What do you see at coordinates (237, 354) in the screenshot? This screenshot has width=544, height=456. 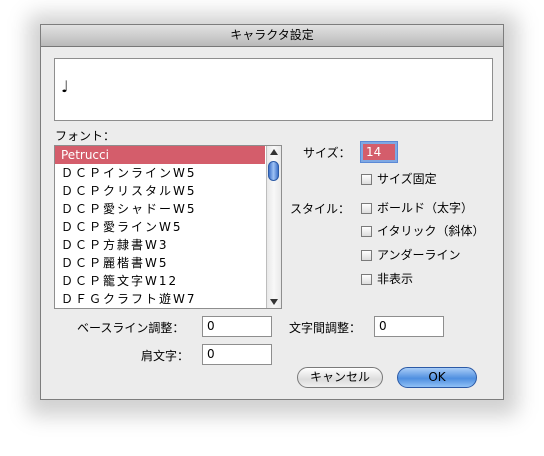 I see `superscript-input: 0` at bounding box center [237, 354].